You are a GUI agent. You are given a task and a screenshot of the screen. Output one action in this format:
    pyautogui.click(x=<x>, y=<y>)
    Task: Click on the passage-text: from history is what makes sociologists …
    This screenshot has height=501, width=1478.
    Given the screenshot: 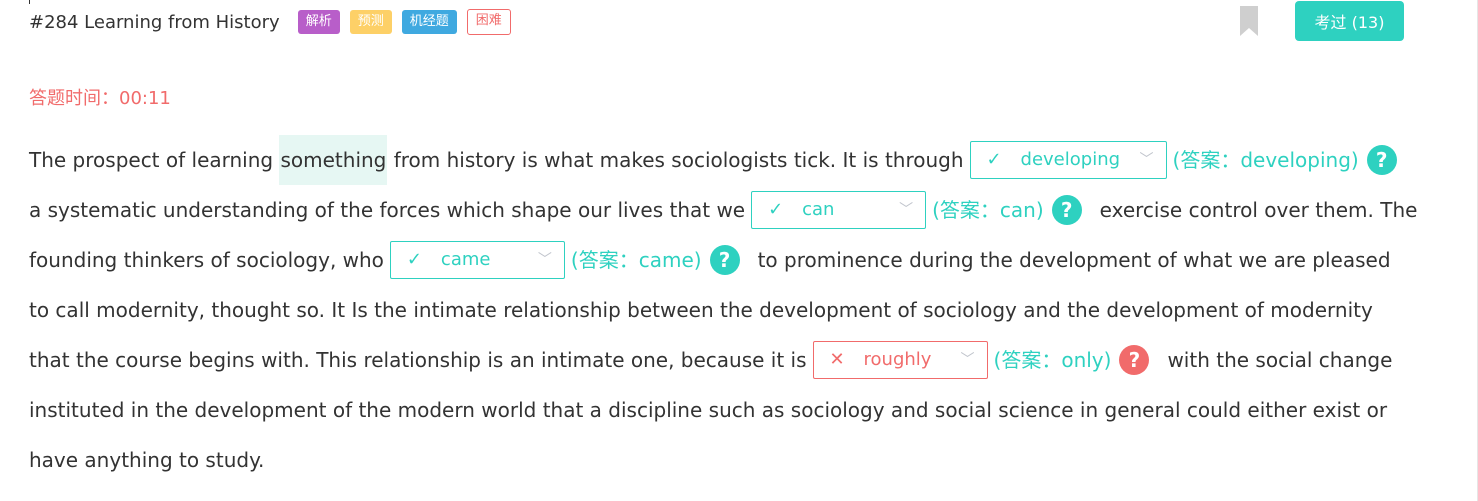 What is the action you would take?
    pyautogui.click(x=678, y=160)
    